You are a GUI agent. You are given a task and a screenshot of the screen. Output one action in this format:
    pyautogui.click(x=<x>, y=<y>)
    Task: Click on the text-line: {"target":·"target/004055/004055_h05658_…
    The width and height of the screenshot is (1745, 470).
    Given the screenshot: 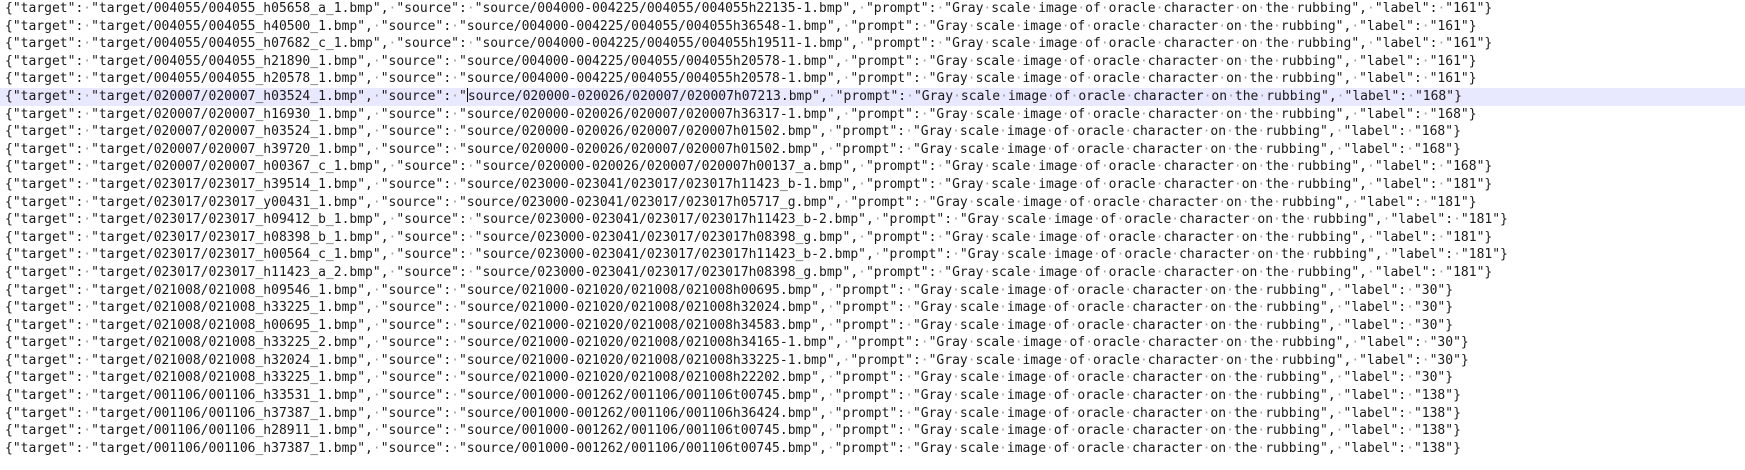 What is the action you would take?
    pyautogui.click(x=872, y=9)
    